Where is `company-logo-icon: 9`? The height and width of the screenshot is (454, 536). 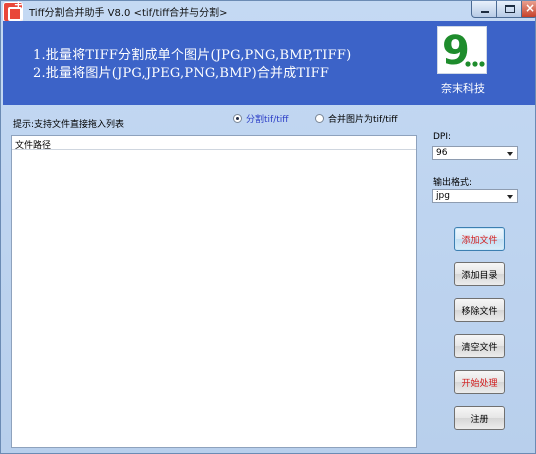 company-logo-icon: 9 is located at coordinates (463, 50).